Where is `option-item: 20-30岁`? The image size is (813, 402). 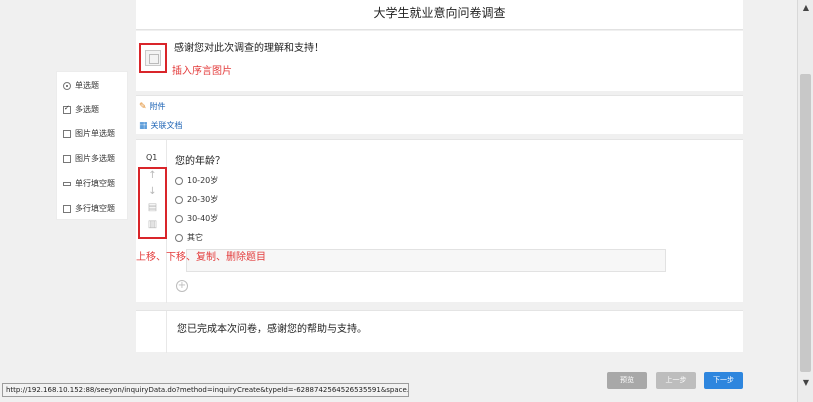
option-item: 20-30岁 is located at coordinates (196, 199).